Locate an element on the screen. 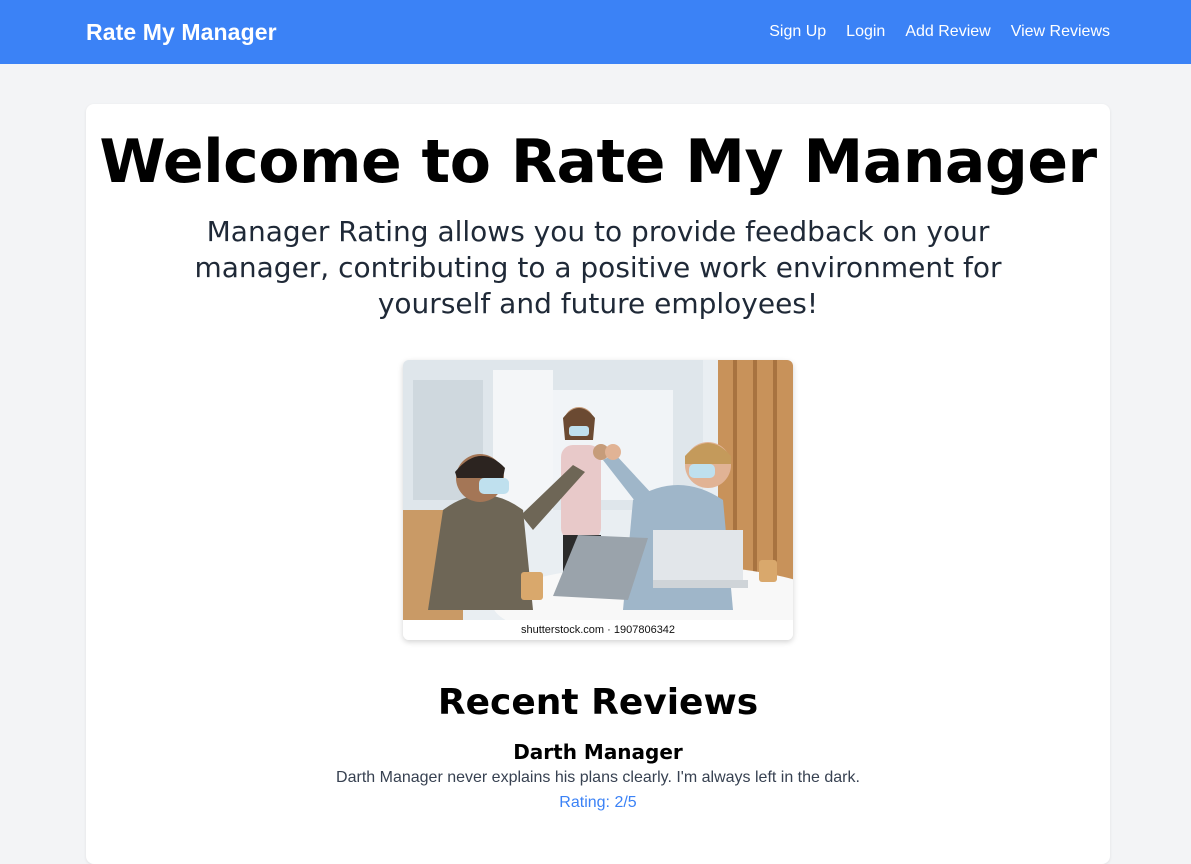  brand-link: Rate My Manager is located at coordinates (181, 32).